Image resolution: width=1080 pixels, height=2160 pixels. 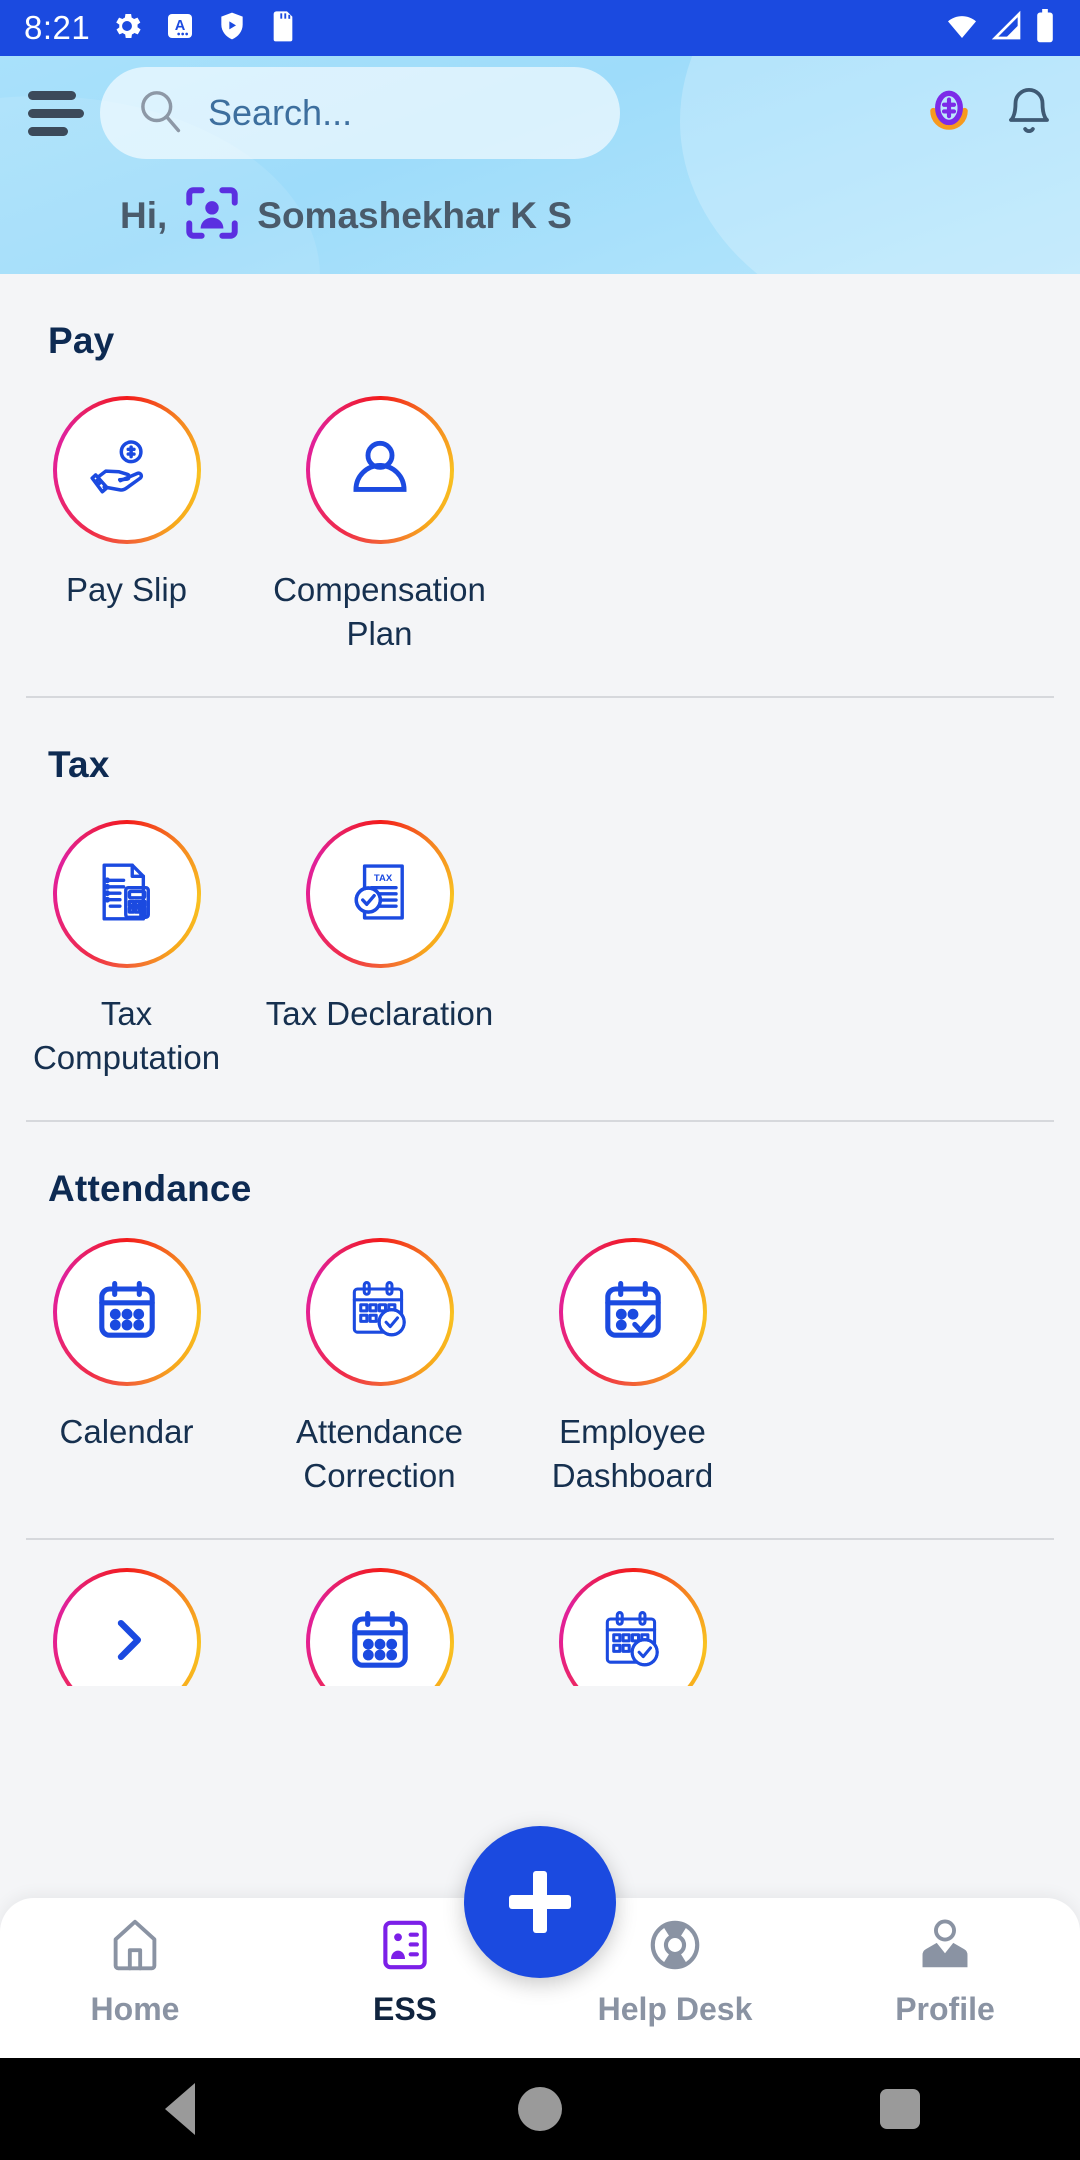 I want to click on app-header: Search... Hi, Somashekhar K S, so click(x=540, y=165).